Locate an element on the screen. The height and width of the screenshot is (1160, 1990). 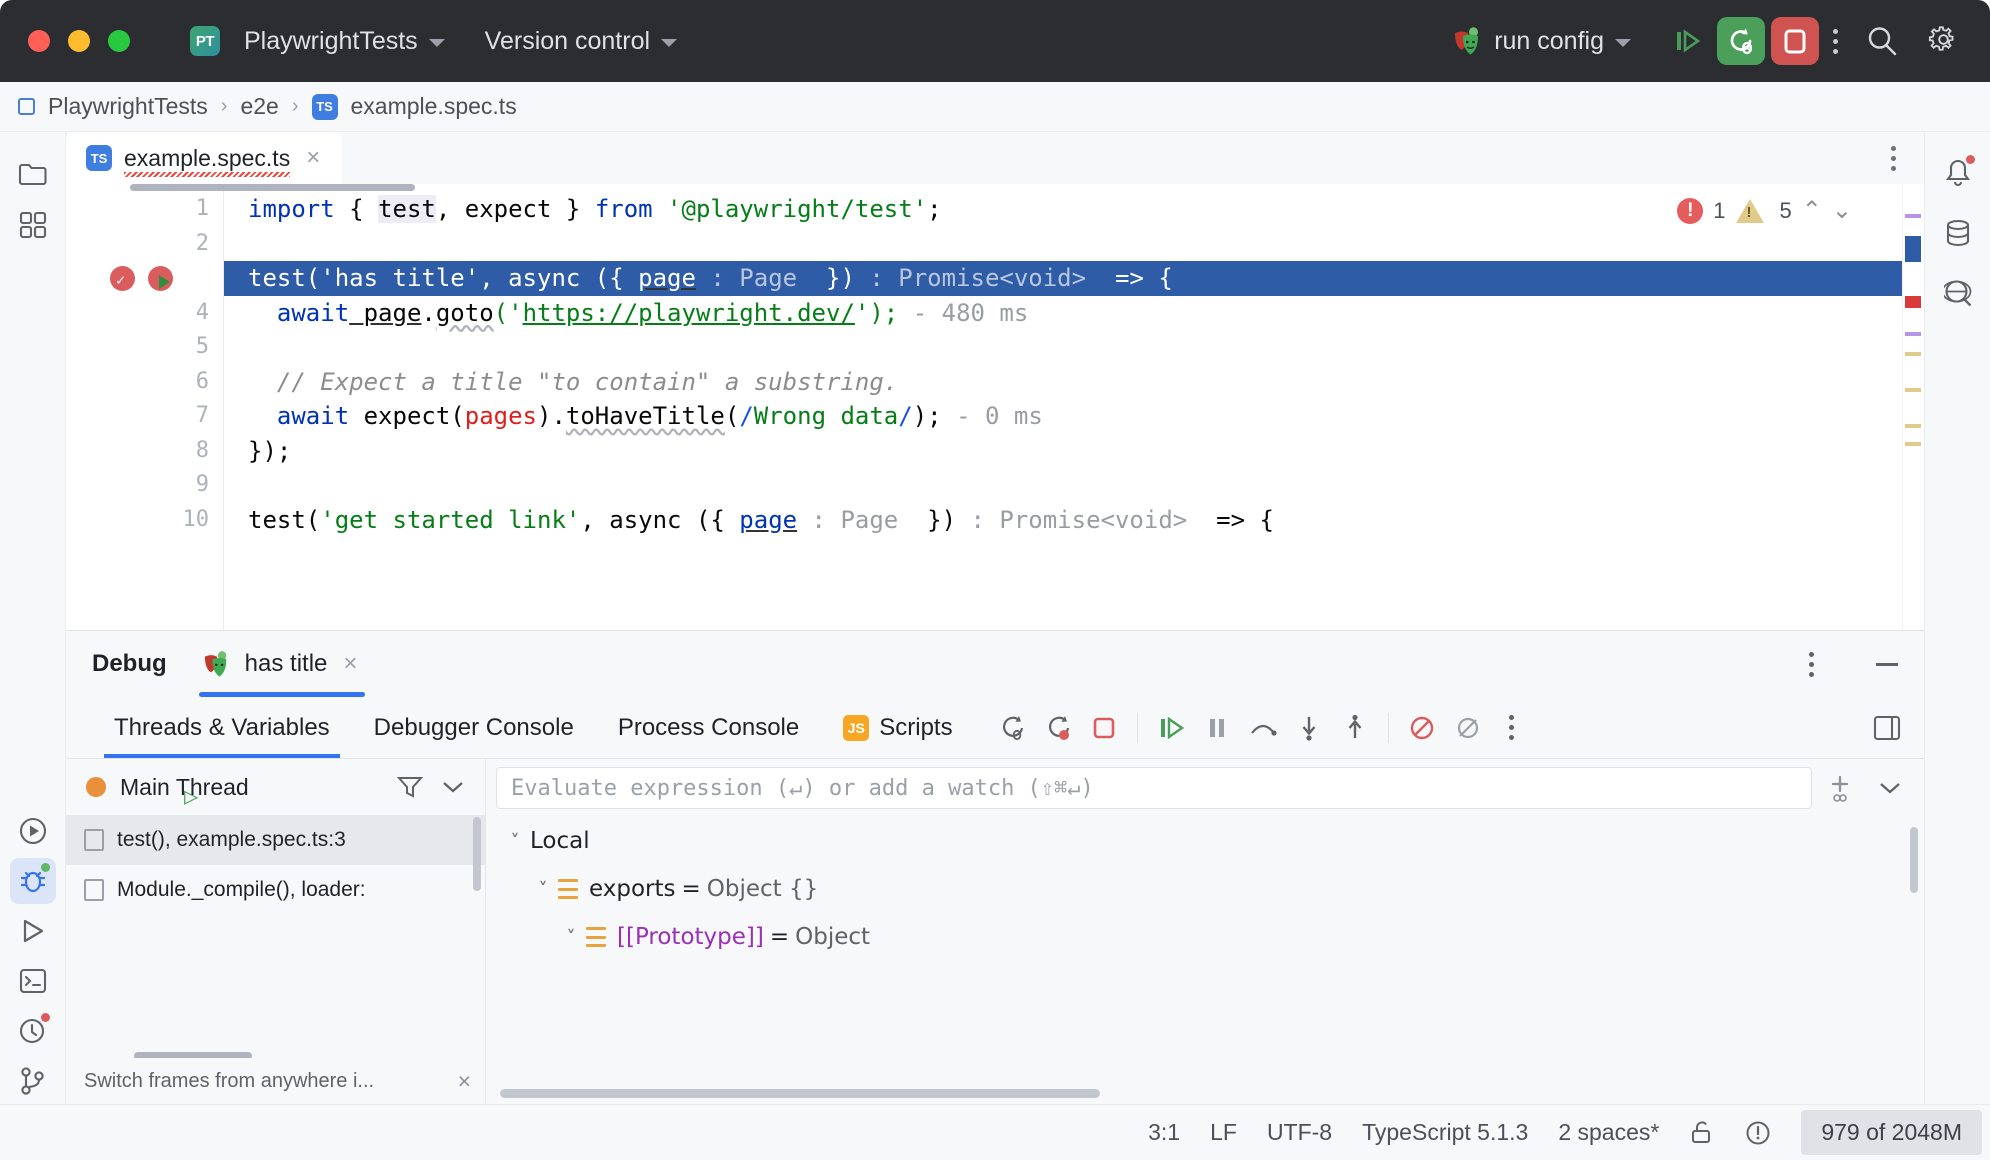
frame-row: Module._compile(), loader: is located at coordinates (275, 890).